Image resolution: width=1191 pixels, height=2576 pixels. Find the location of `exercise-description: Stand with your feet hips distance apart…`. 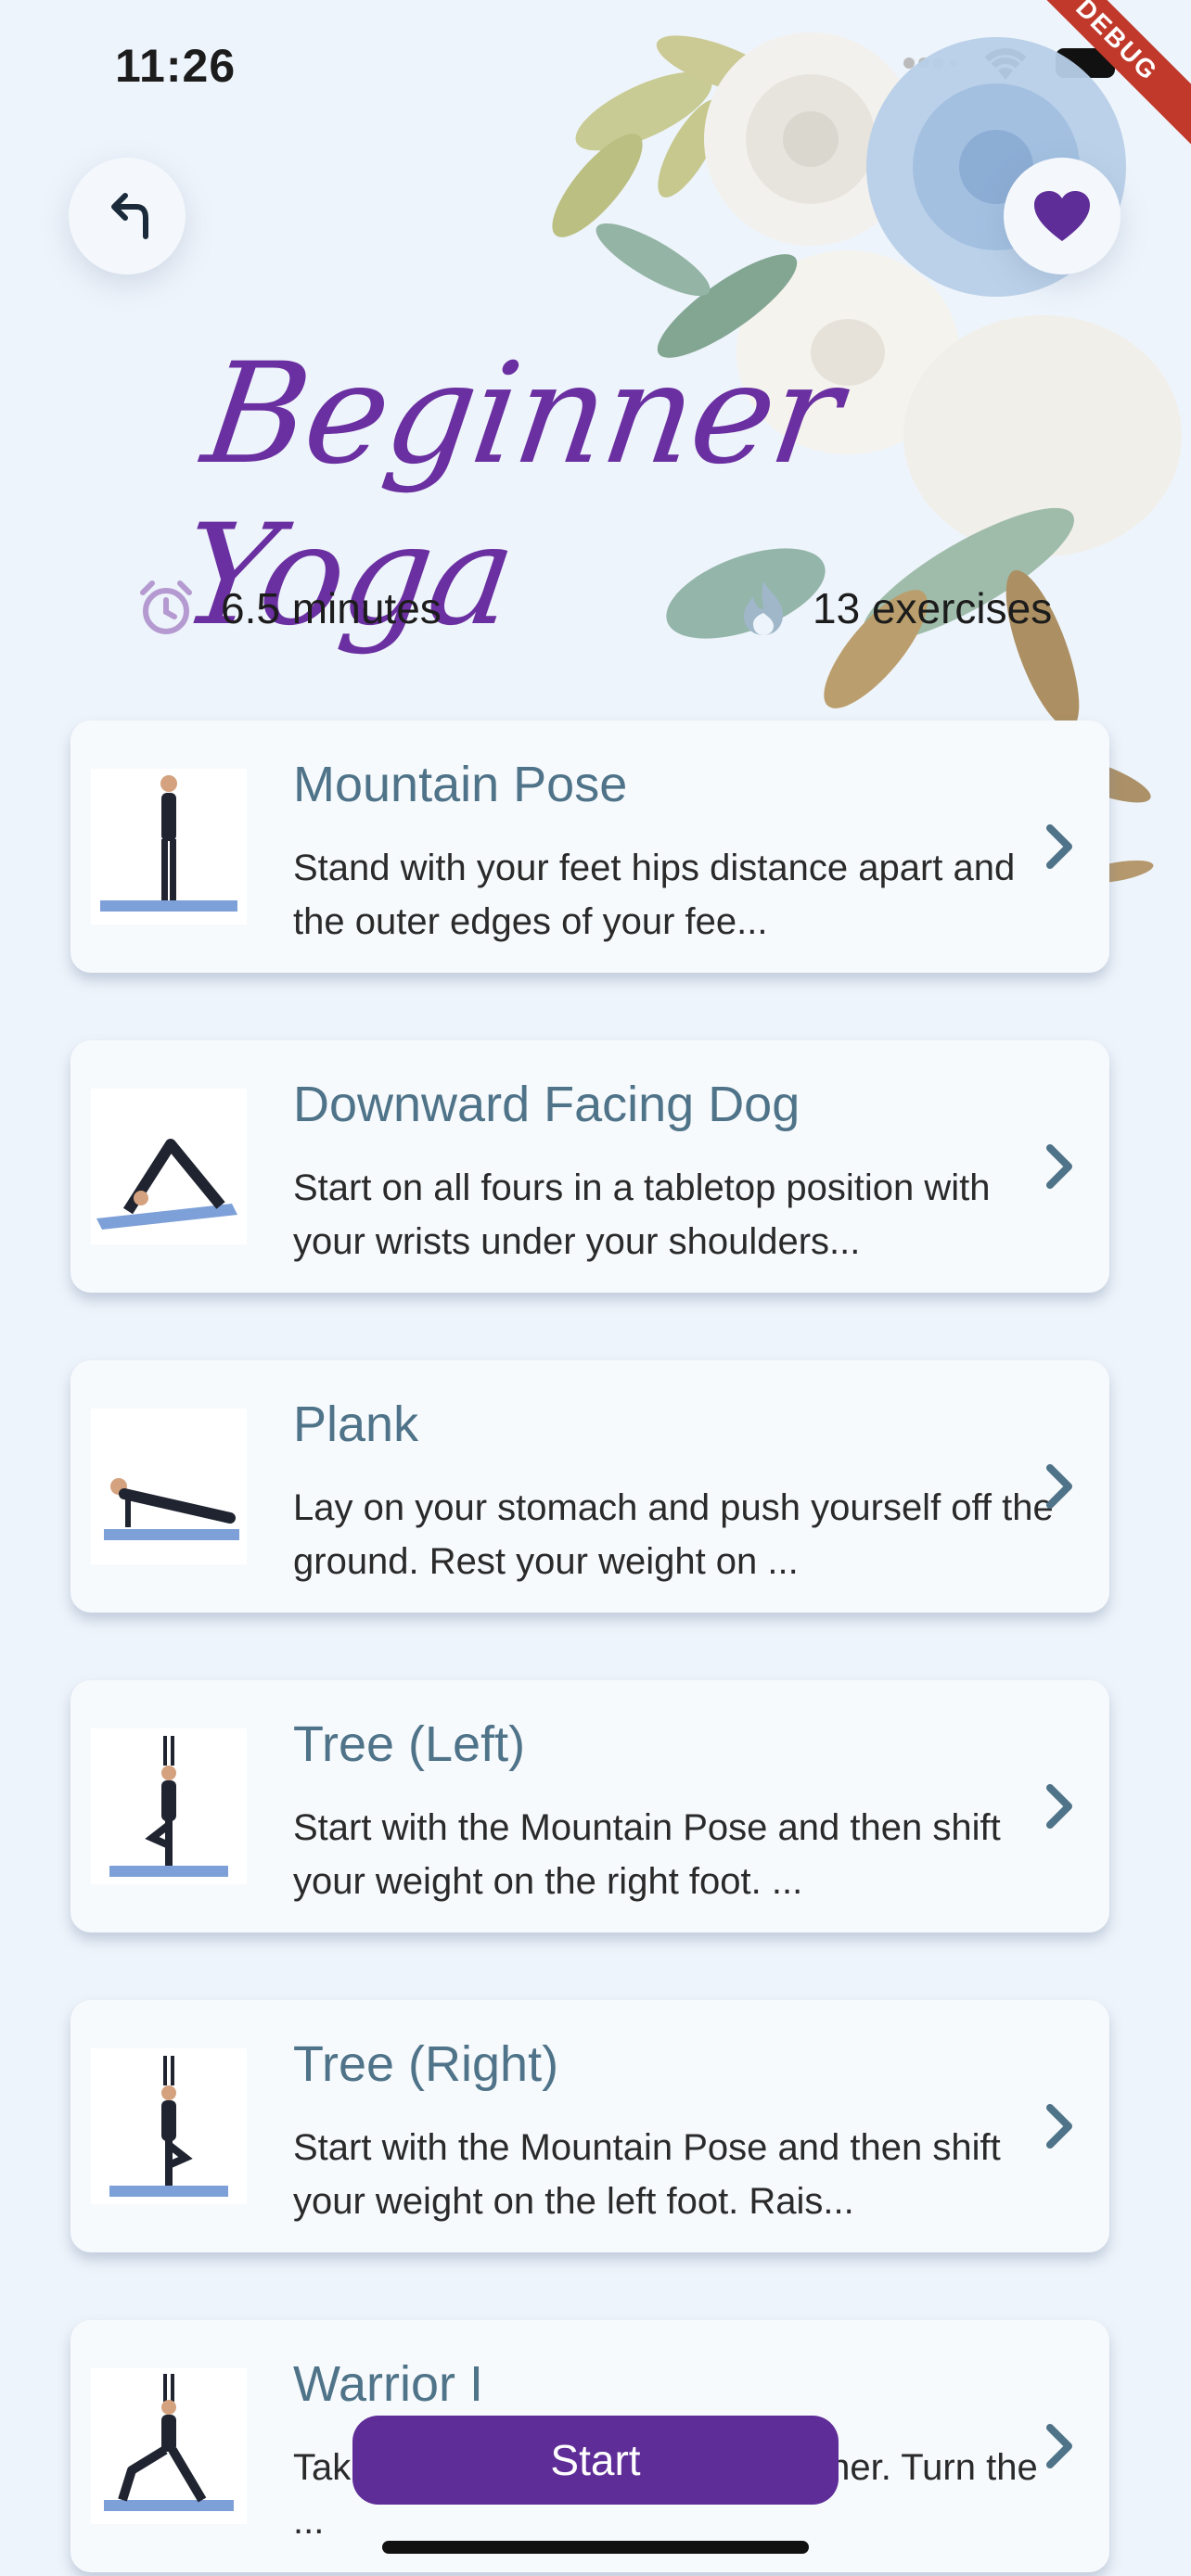

exercise-description: Stand with your feet hips distance apart… is located at coordinates (654, 895).